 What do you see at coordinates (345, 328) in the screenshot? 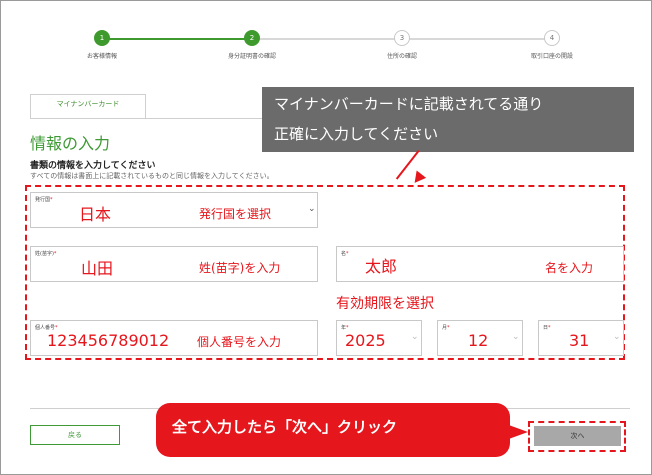
I see `expiry-year-label: 年*` at bounding box center [345, 328].